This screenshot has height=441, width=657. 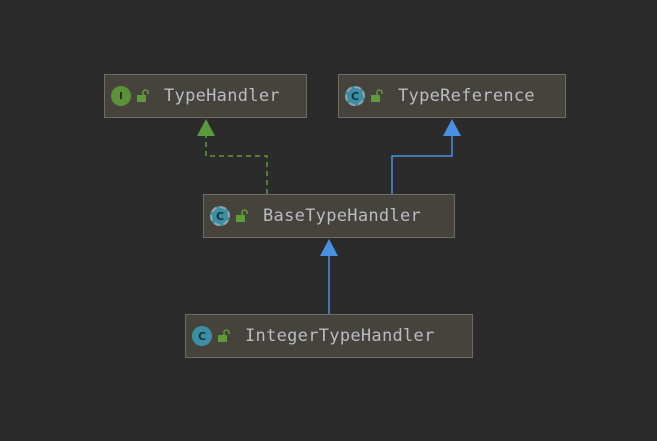 I want to click on node-typereference: C TypeReference, so click(x=452, y=96).